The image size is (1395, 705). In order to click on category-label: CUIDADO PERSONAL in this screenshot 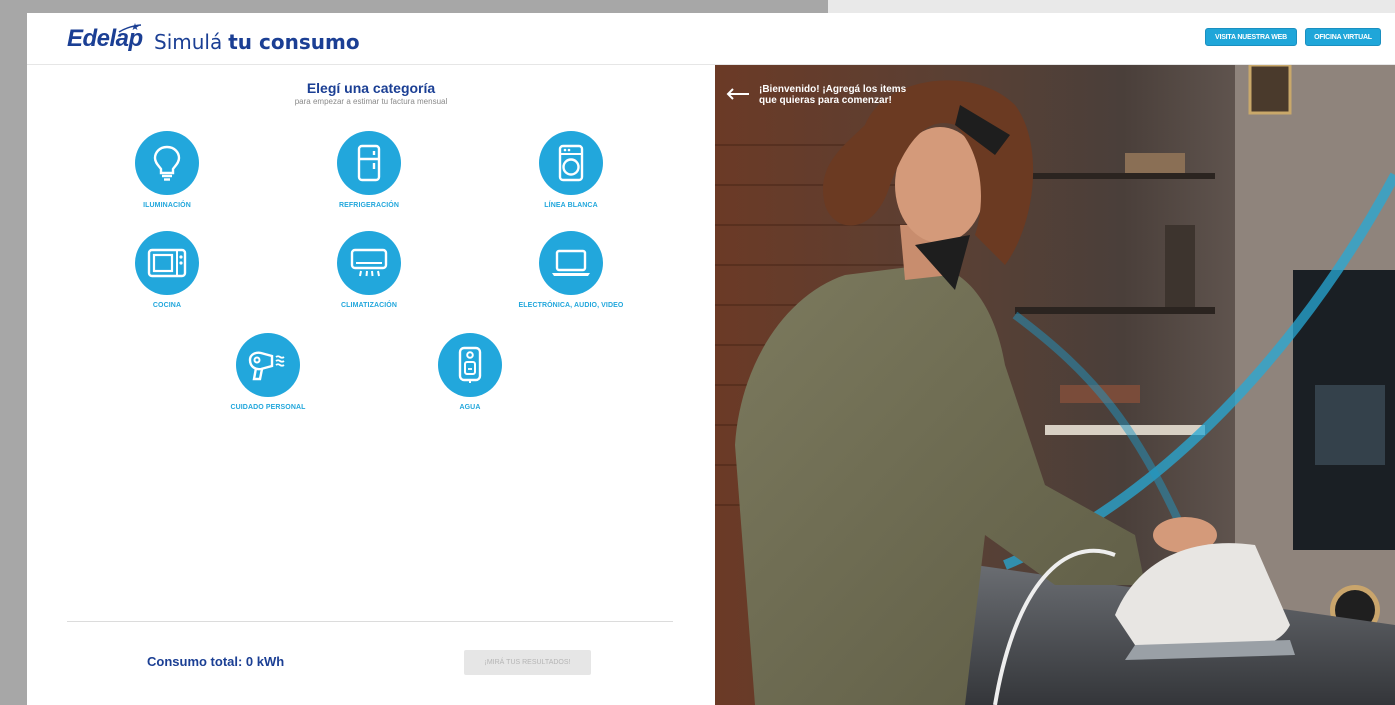, I will do `click(268, 407)`.